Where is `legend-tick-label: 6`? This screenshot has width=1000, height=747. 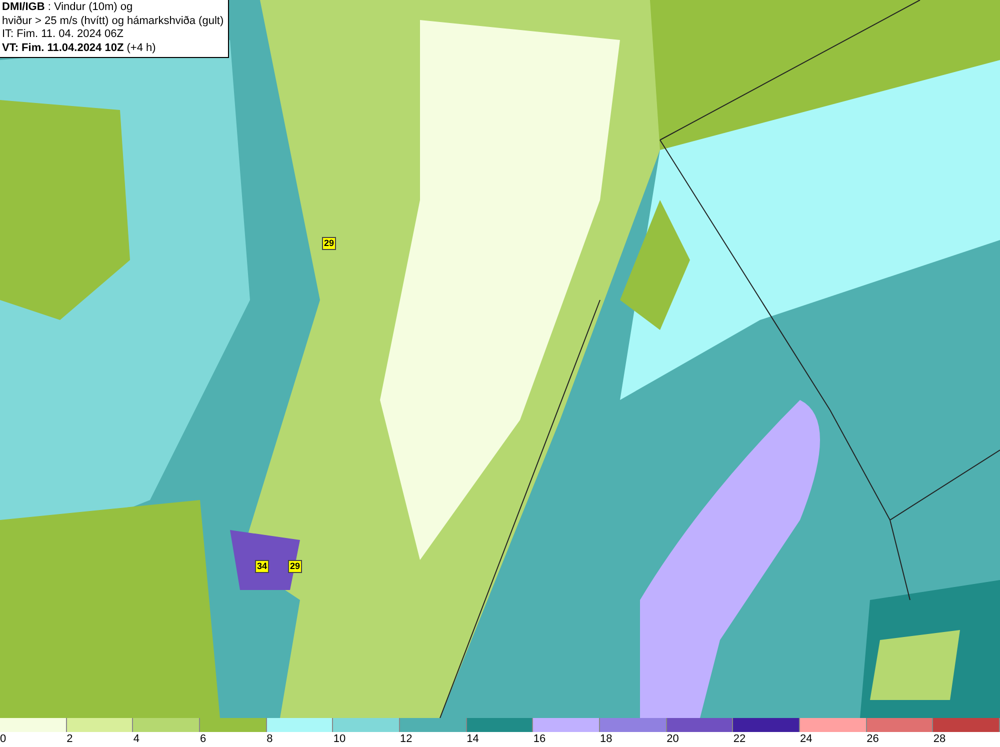
legend-tick-label: 6 is located at coordinates (203, 739).